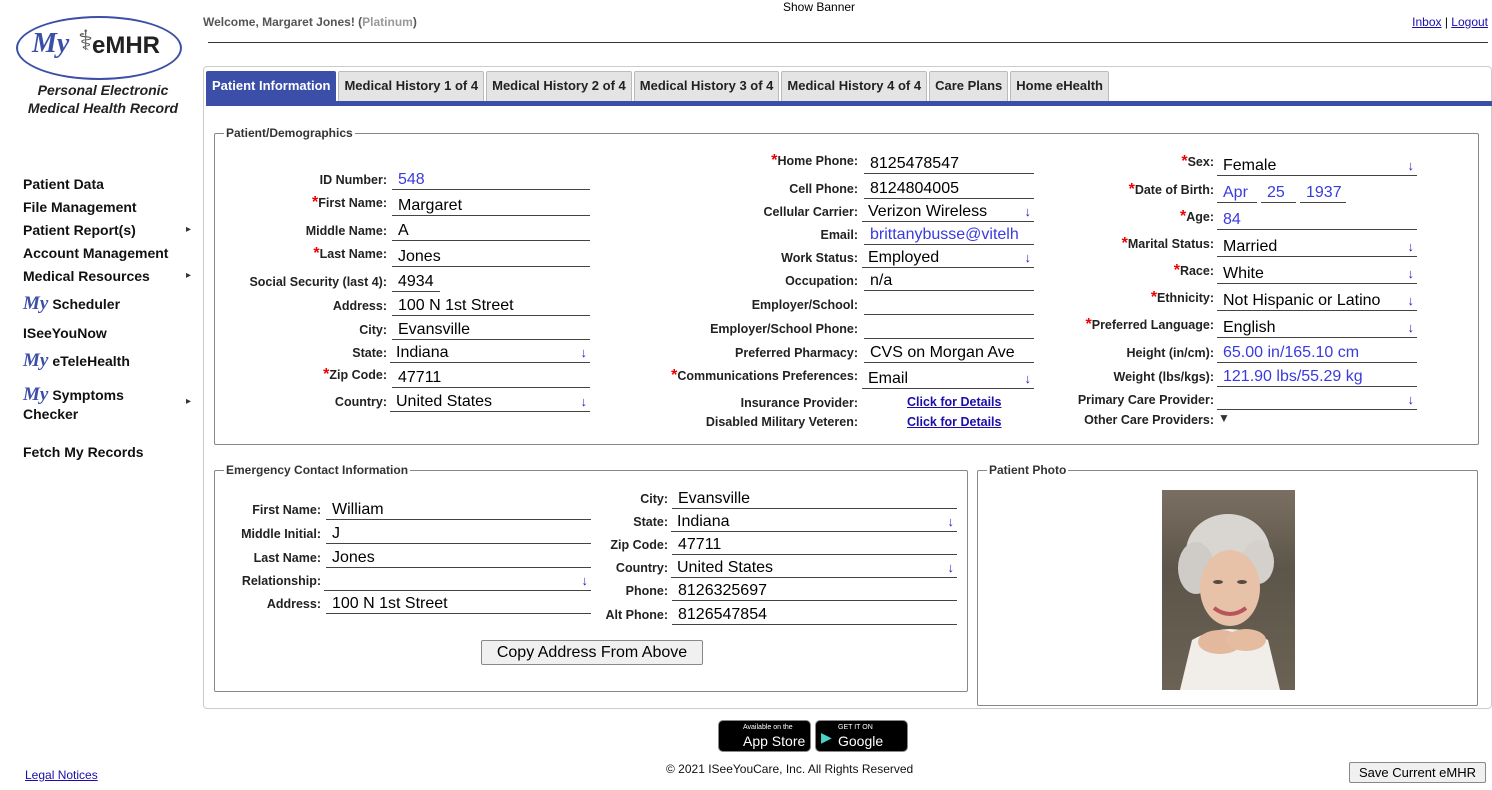  What do you see at coordinates (1317, 400) in the screenshot?
I see `pcp-select: ↓` at bounding box center [1317, 400].